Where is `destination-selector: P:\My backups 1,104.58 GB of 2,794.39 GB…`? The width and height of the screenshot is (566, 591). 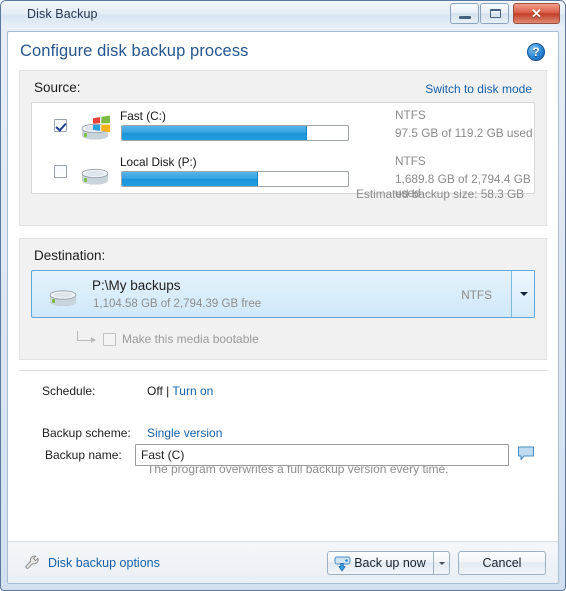
destination-selector: P:\My backups 1,104.58 GB of 2,794.39 GB… is located at coordinates (283, 294).